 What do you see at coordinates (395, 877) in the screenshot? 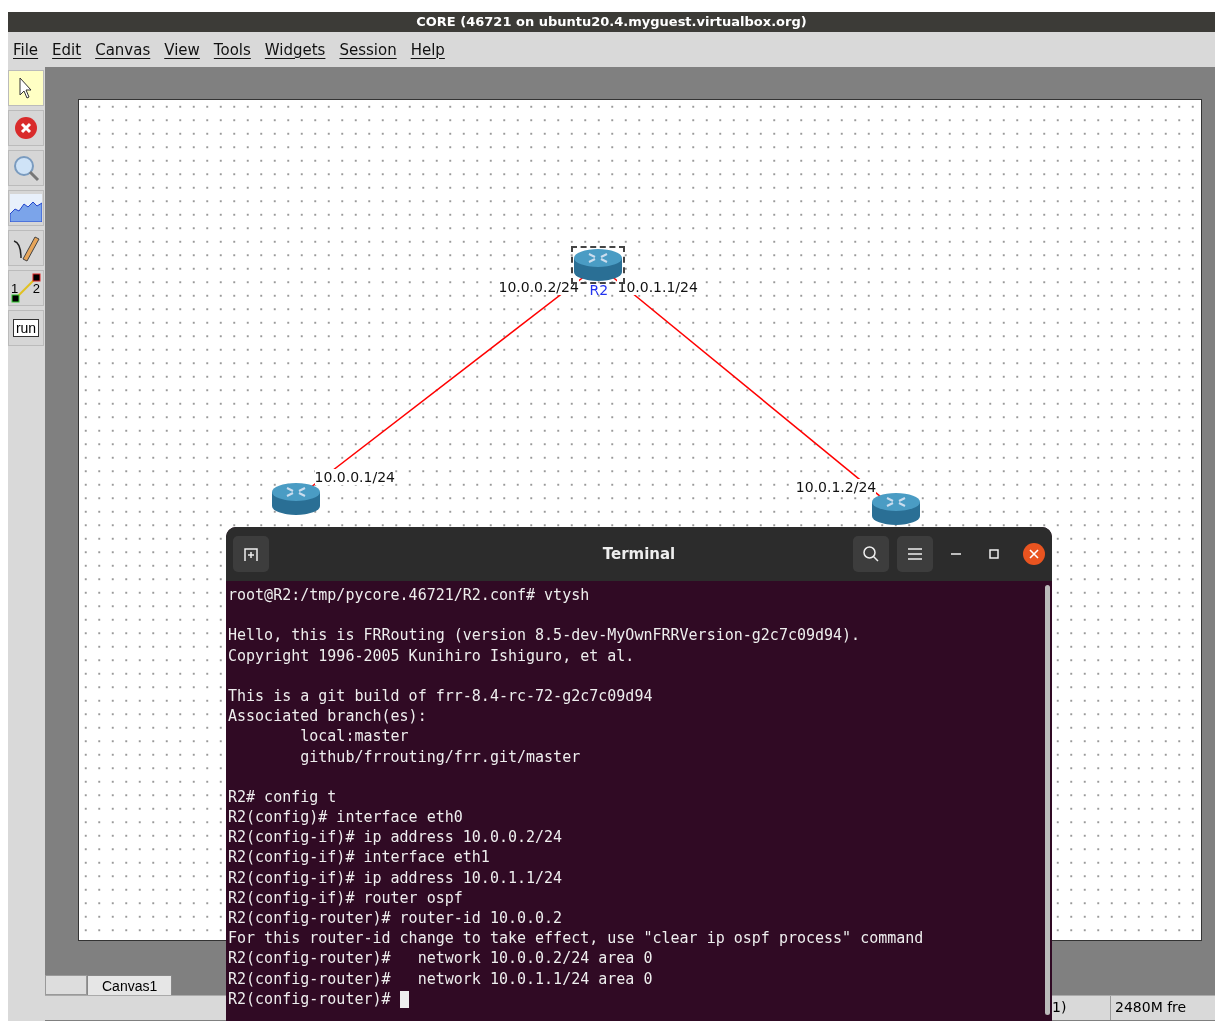
I see `terminal-line: R2(config-if)# ip address 10.0.1.1/24` at bounding box center [395, 877].